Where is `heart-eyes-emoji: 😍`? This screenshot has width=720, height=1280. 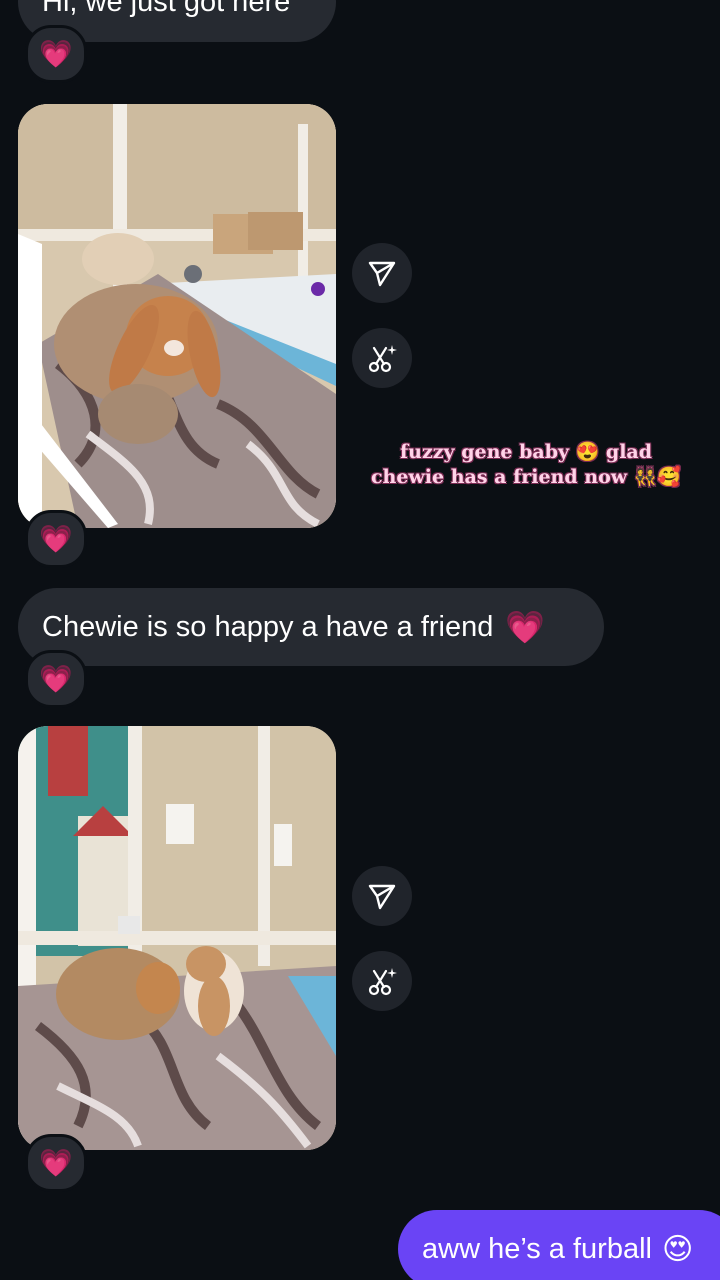
heart-eyes-emoji: 😍 is located at coordinates (677, 1249).